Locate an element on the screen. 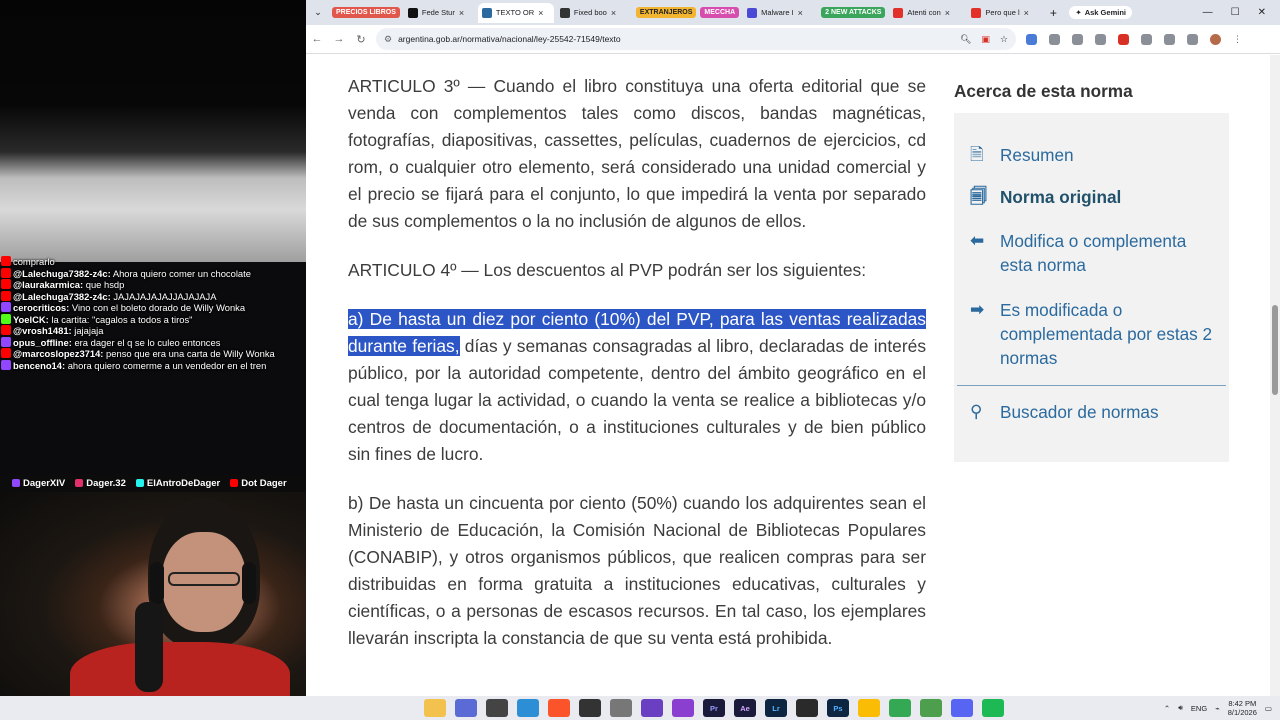 This screenshot has width=1280, height=720. tab-group-meccha: MECCHA is located at coordinates (720, 12).